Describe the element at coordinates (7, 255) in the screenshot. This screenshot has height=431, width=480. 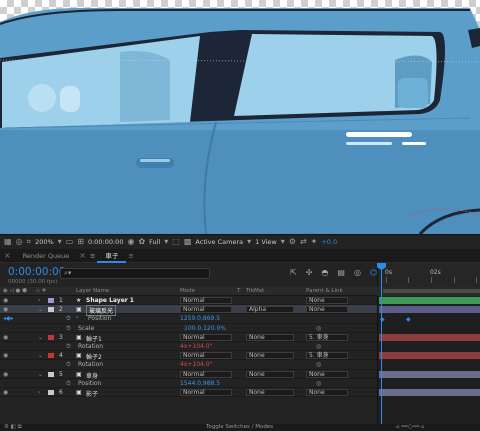
I see `close-icon: ×` at that location.